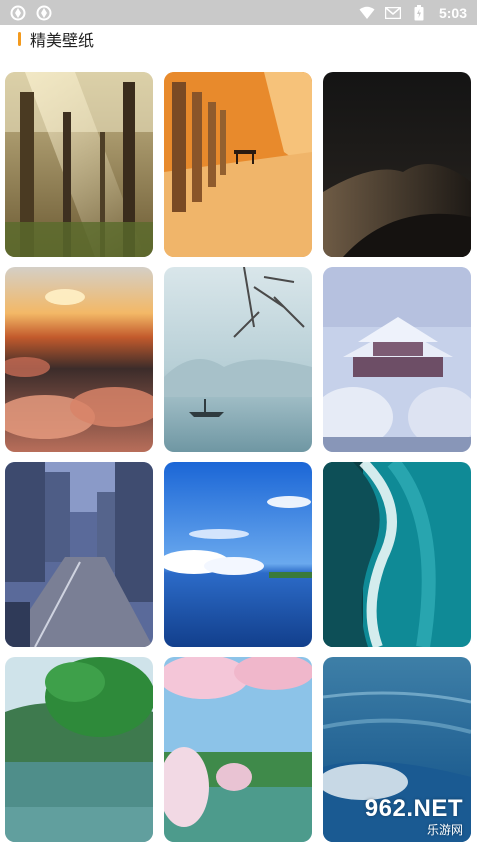 The width and height of the screenshot is (477, 848). What do you see at coordinates (79, 749) in the screenshot?
I see `wallpaper-card-green-lake-tree` at bounding box center [79, 749].